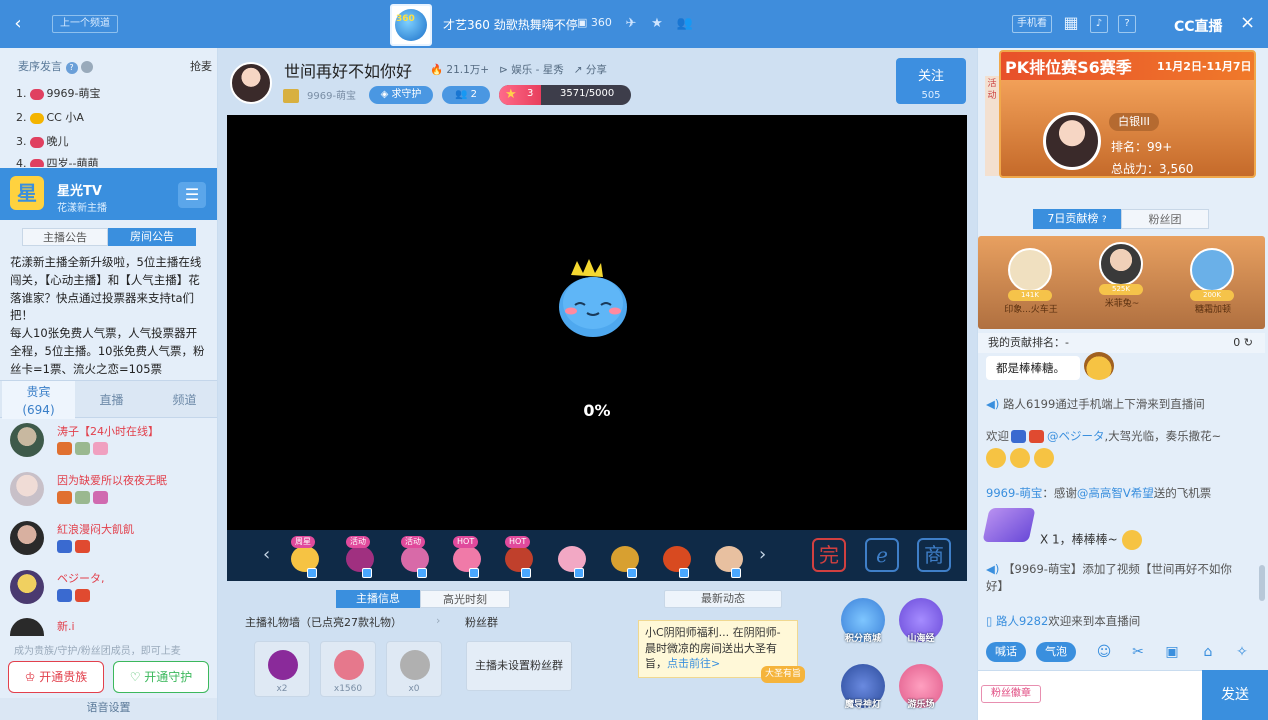 The image size is (1268, 720). I want to click on tab-anchor-notice: 主播公告, so click(65, 237).